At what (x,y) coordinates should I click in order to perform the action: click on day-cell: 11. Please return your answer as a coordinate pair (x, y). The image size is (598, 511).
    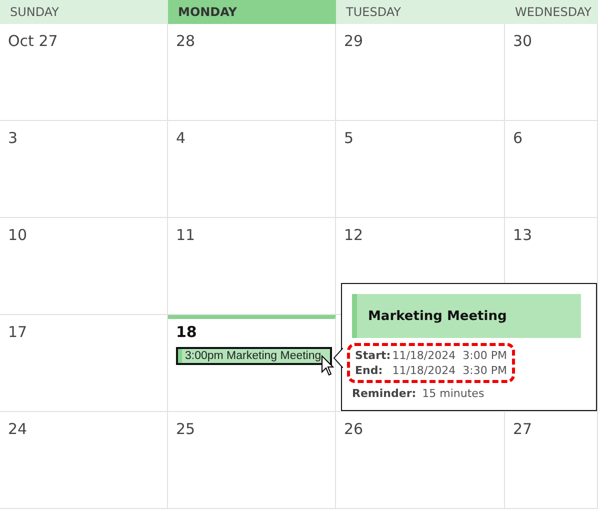
    Looking at the image, I should click on (252, 266).